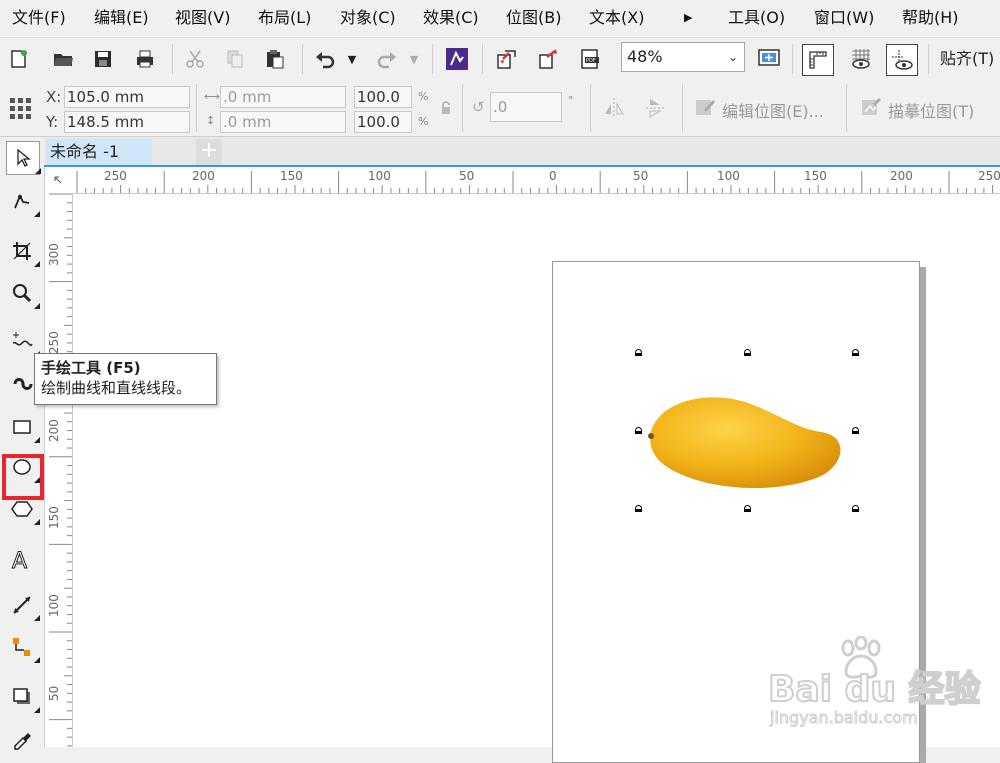 This screenshot has width=1000, height=763. I want to click on height-icon: ↕, so click(211, 120).